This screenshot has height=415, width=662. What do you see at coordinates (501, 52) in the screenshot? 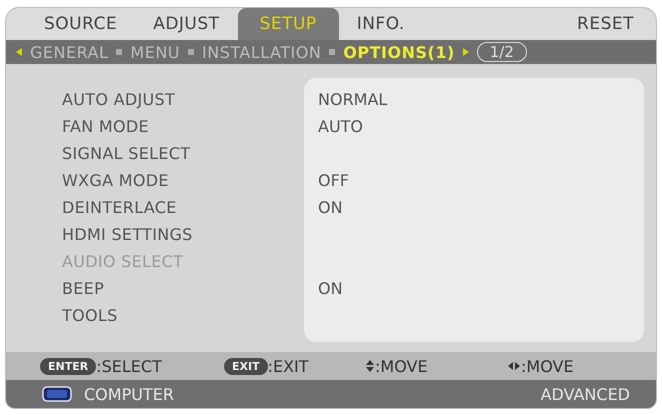
I see `page-indicator: 1/2` at bounding box center [501, 52].